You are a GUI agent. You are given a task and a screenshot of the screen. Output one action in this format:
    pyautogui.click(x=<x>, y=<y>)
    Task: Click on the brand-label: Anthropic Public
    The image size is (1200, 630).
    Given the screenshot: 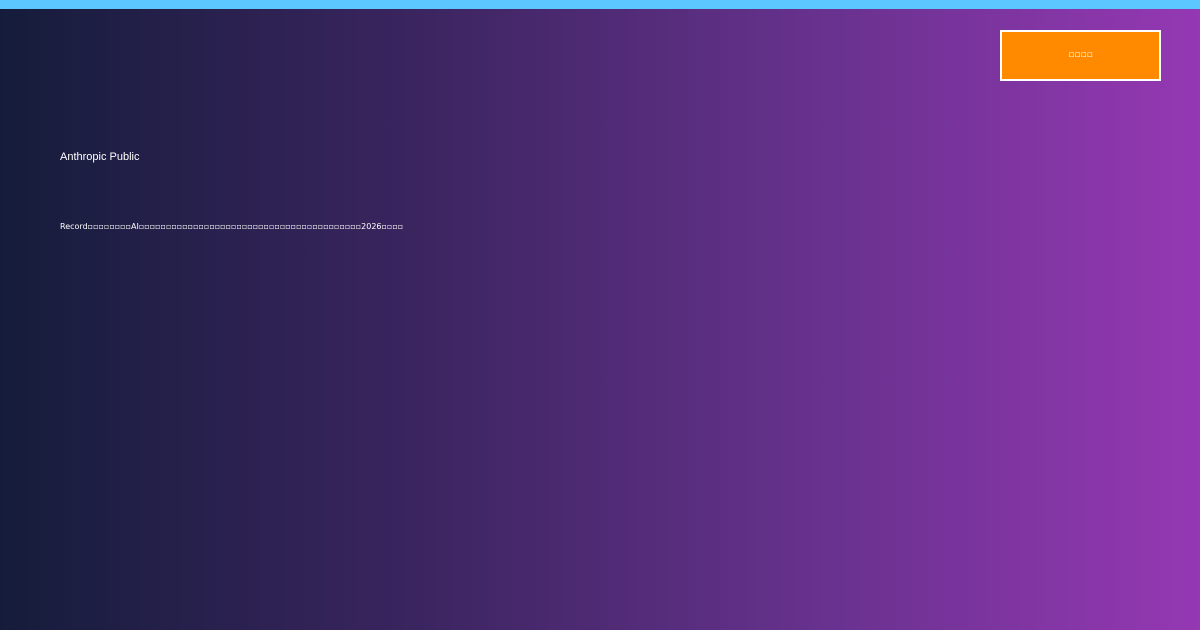 What is the action you would take?
    pyautogui.click(x=100, y=157)
    